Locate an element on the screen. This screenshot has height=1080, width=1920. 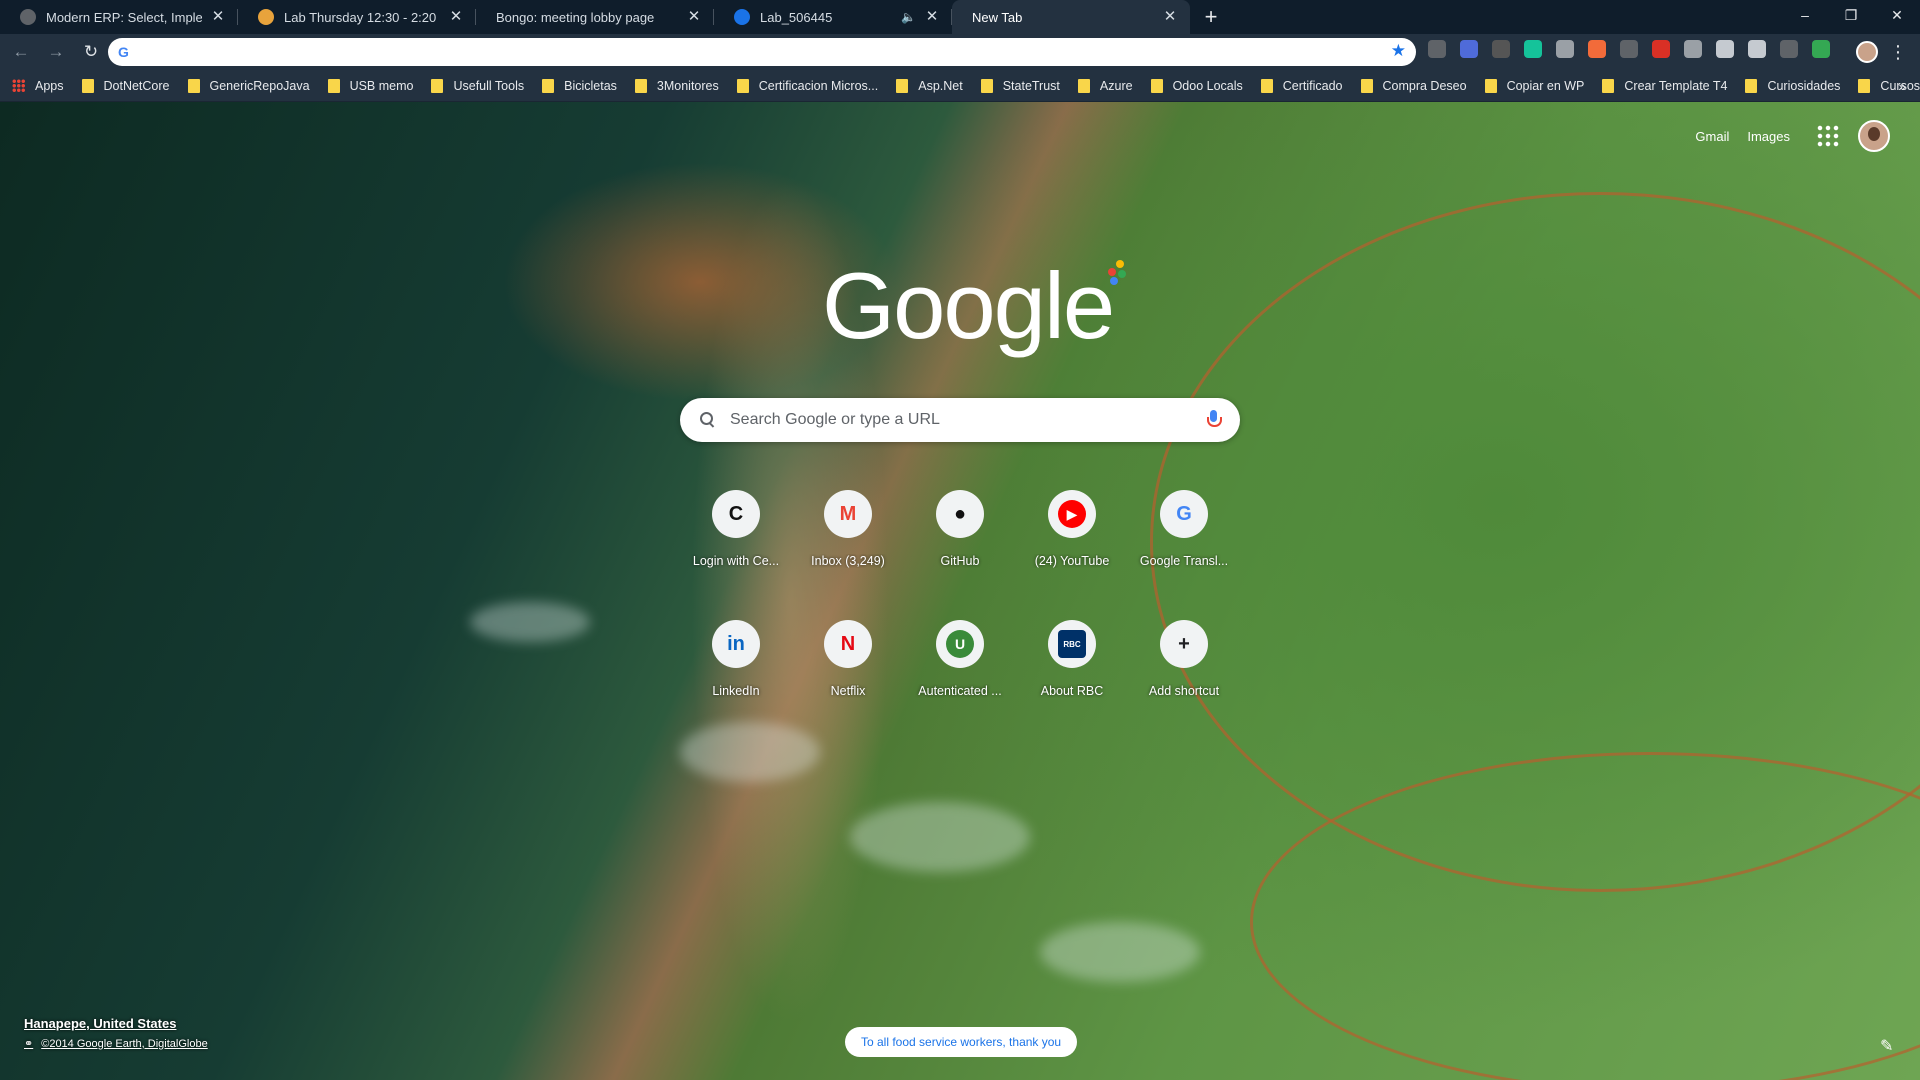
bookmark-folder: Compra Deseo is located at coordinates (1413, 85).